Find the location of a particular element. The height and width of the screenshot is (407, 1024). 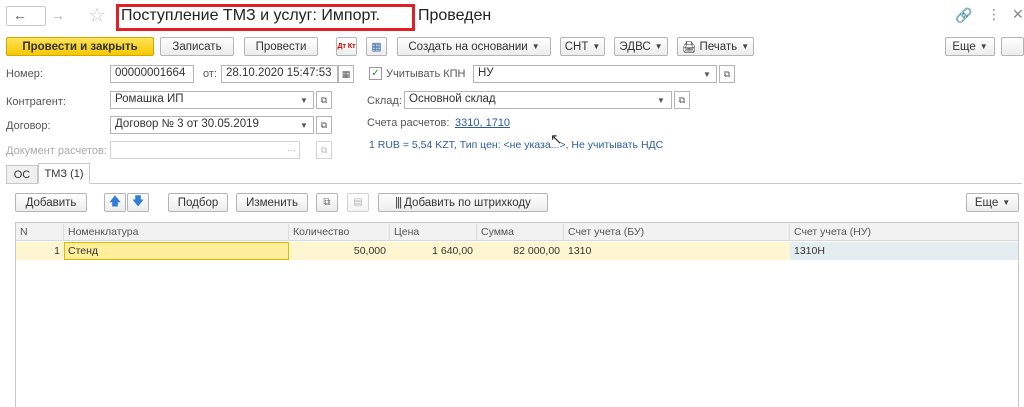

select-button: Подбор is located at coordinates (198, 202).